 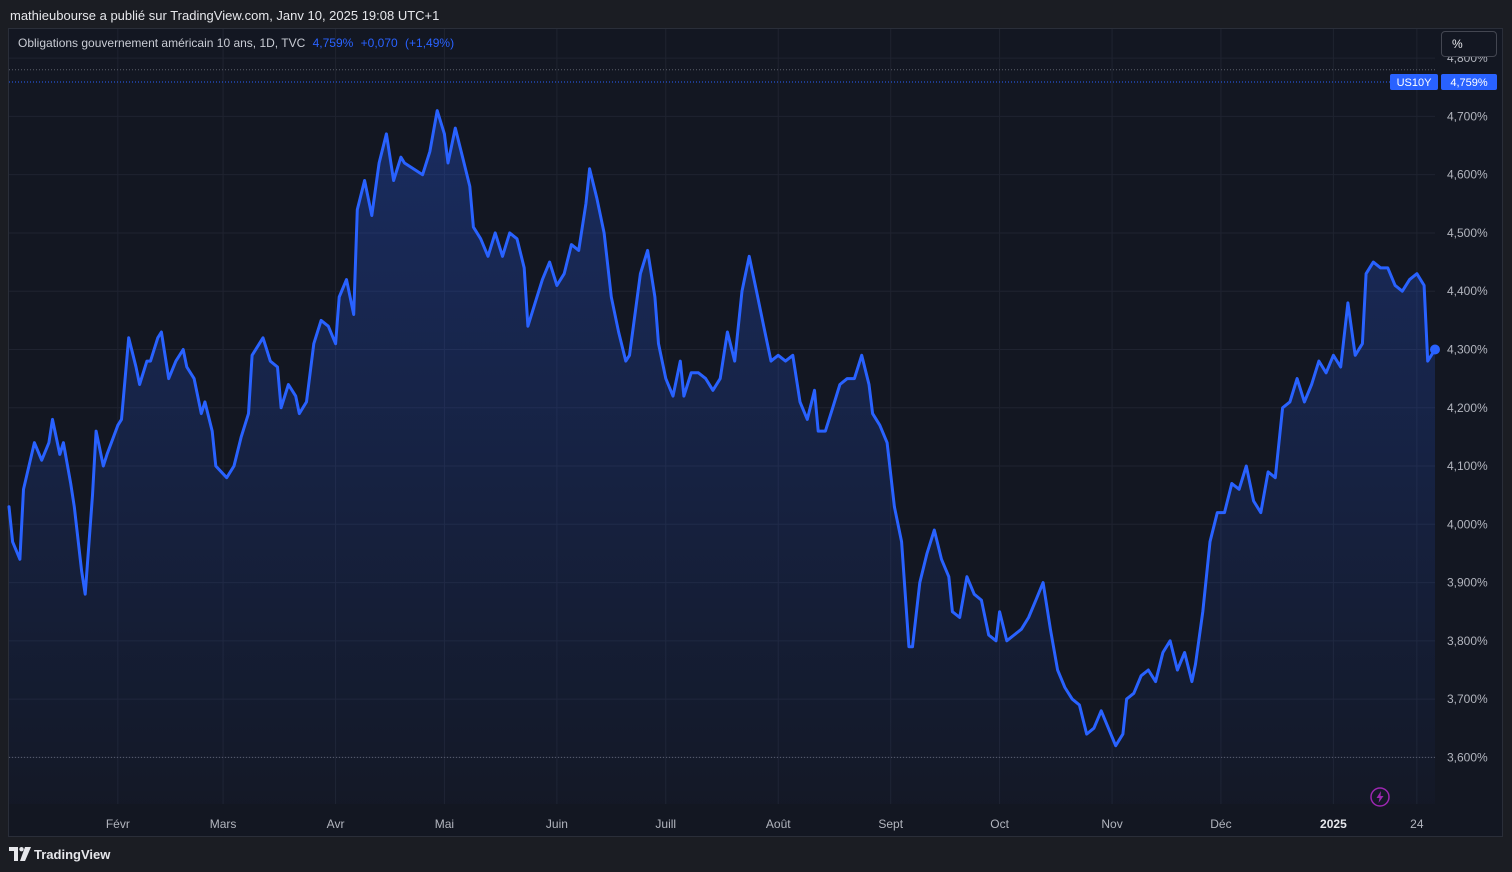 I want to click on y-tick-label: 4,300%, so click(x=1467, y=349).